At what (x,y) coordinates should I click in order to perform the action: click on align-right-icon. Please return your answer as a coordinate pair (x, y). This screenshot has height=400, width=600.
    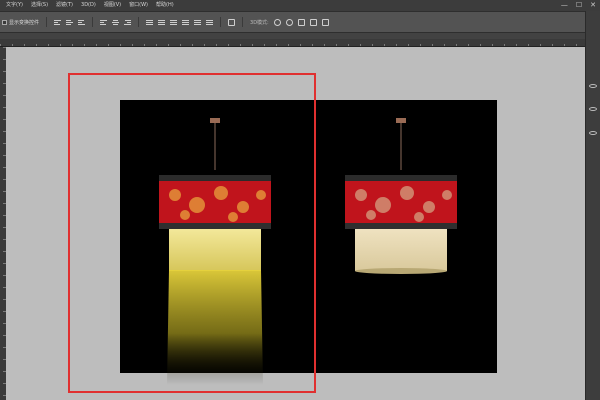
    Looking at the image, I should click on (128, 22).